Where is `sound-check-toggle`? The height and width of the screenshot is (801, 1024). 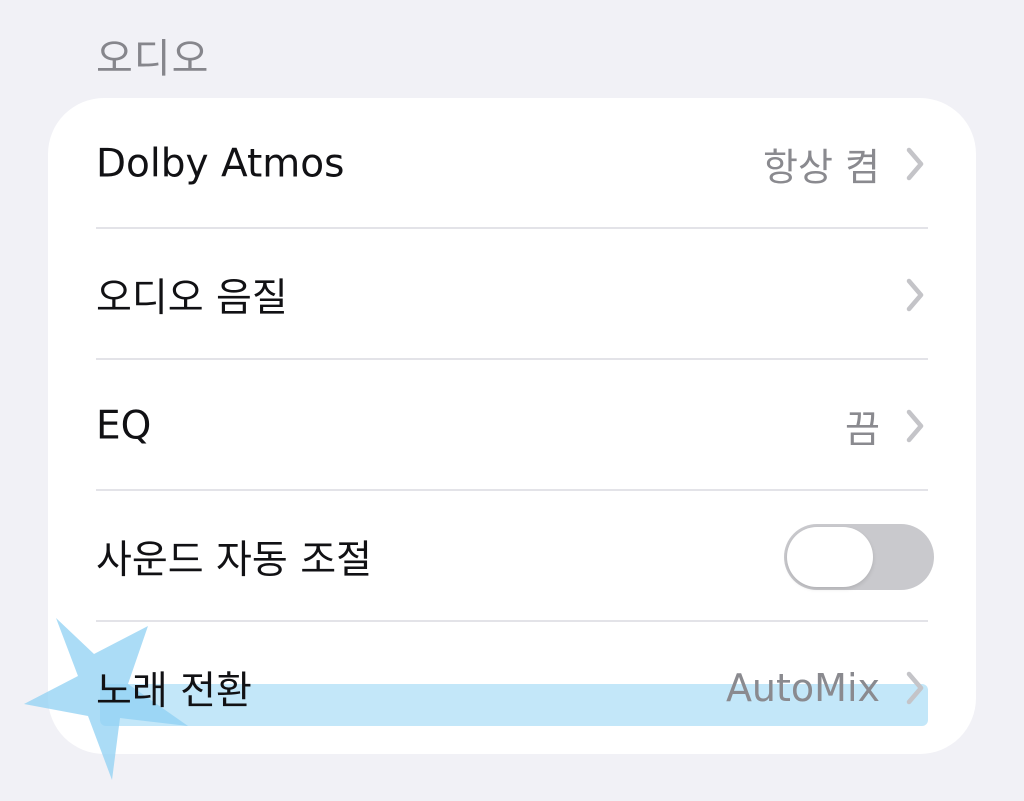
sound-check-toggle is located at coordinates (859, 556).